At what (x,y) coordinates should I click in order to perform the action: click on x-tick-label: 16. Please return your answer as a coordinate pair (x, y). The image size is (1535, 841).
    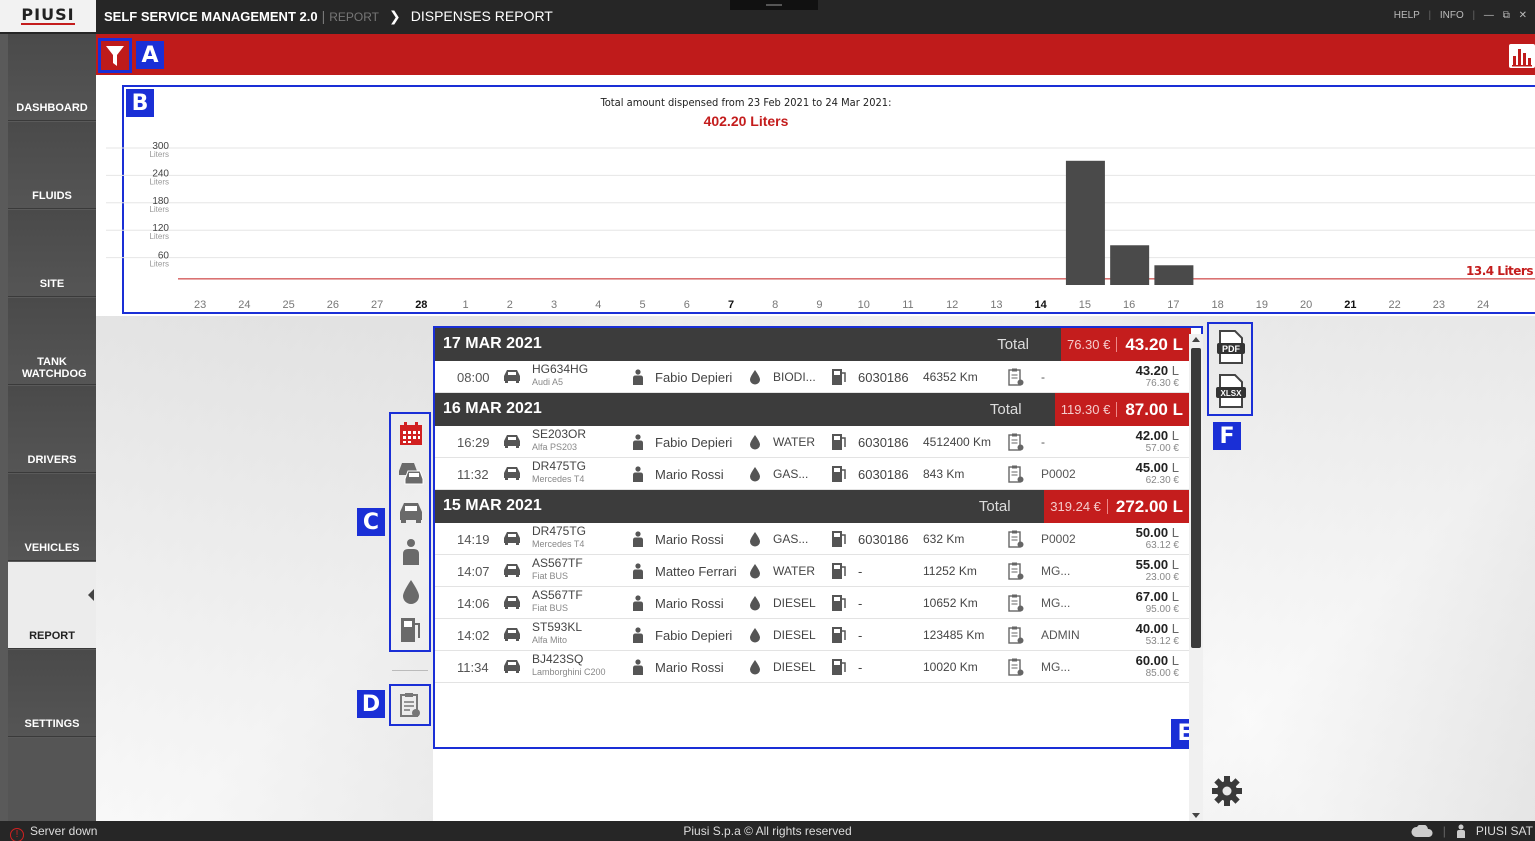
    Looking at the image, I should click on (1129, 305).